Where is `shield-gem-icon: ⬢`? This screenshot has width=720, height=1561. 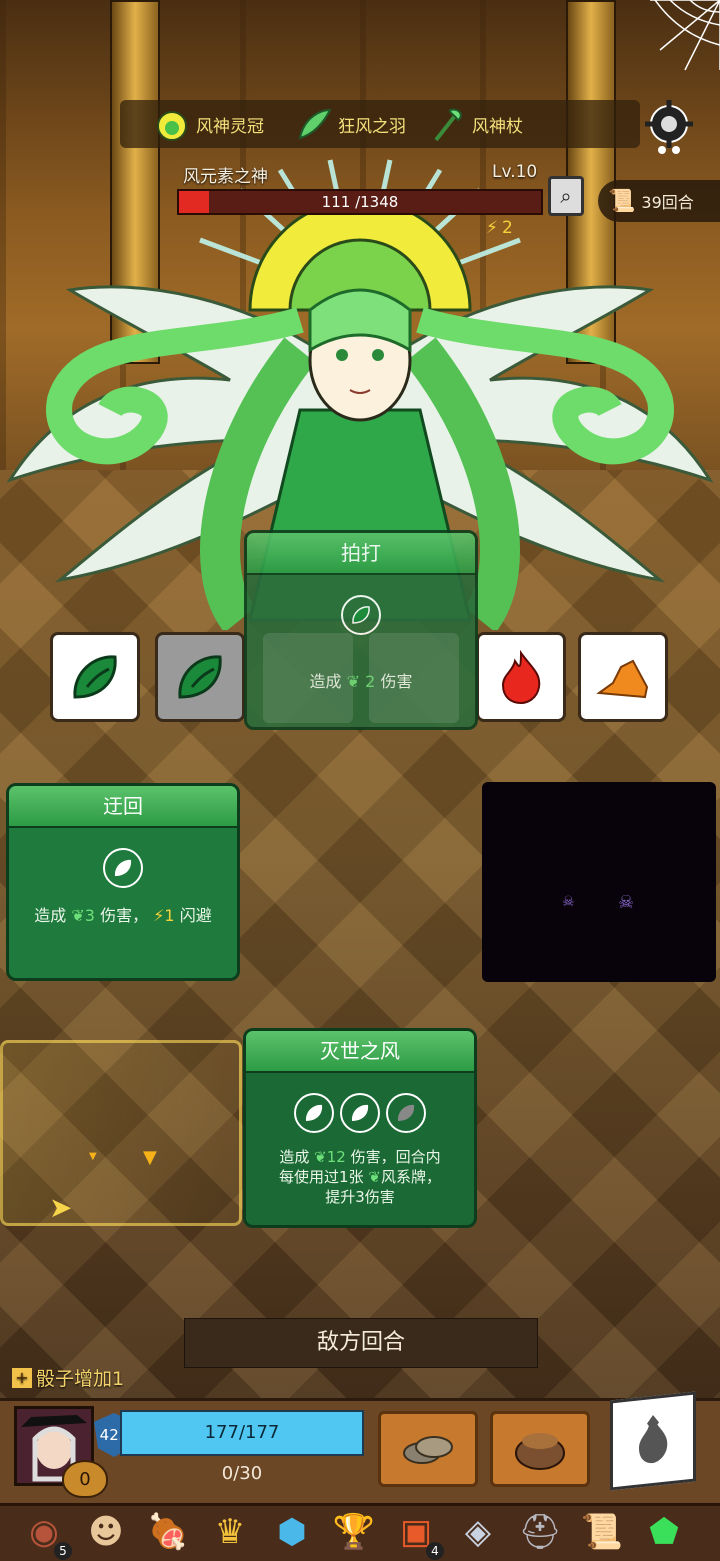
shield-gem-icon: ⬢ is located at coordinates (292, 1532).